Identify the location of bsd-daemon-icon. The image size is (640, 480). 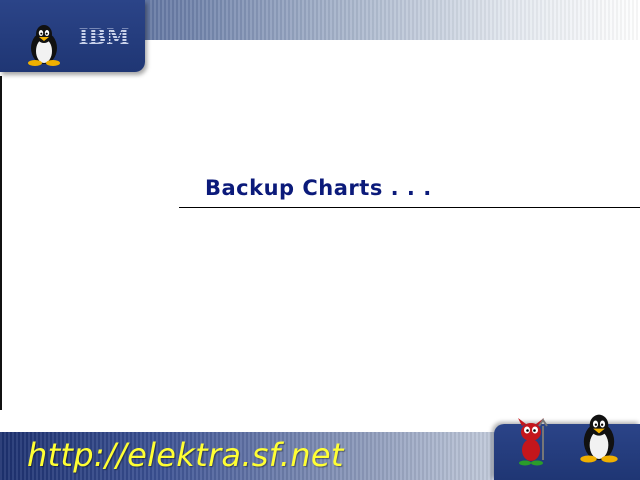
(533, 442).